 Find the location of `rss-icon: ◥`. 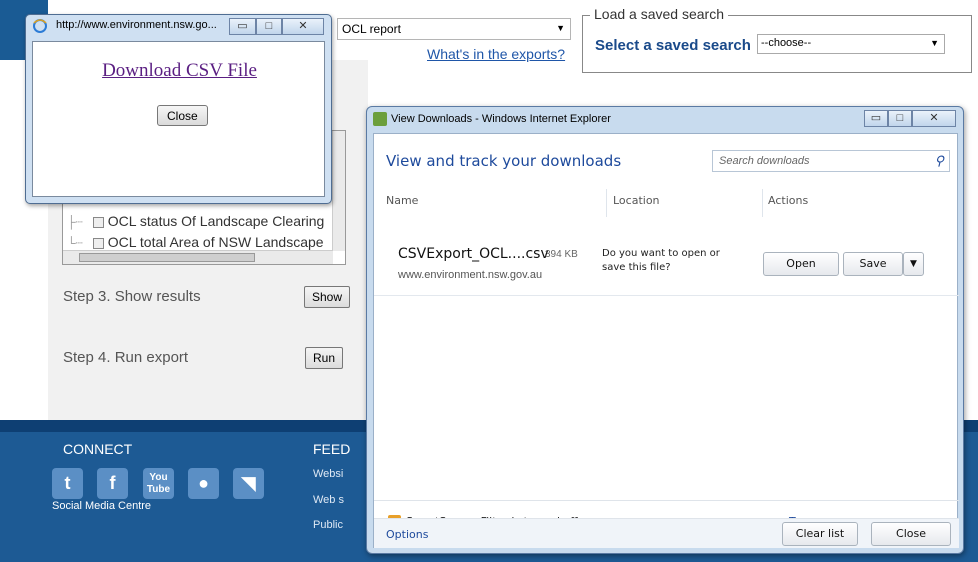

rss-icon: ◥ is located at coordinates (248, 483).